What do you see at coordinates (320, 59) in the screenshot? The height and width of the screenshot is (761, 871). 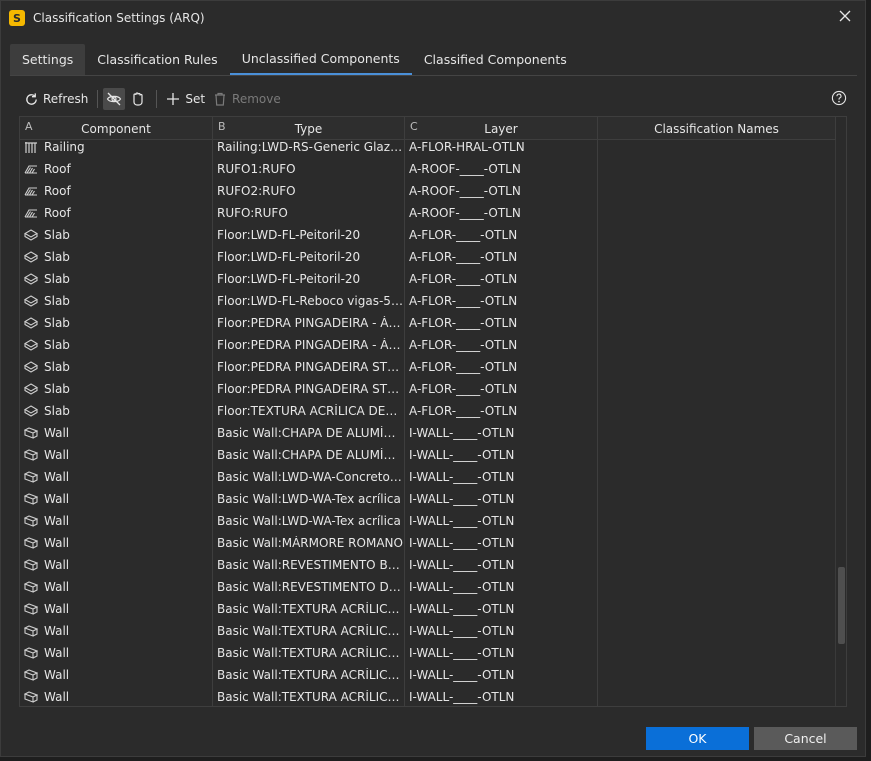 I see `tab-unclassified-components: Unclassified Components` at bounding box center [320, 59].